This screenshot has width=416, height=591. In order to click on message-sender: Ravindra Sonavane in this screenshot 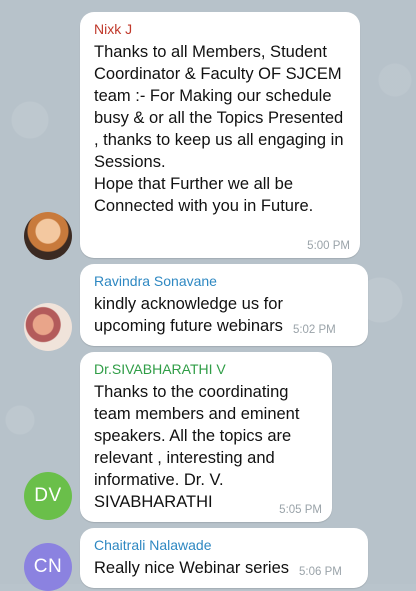, I will do `click(225, 281)`.